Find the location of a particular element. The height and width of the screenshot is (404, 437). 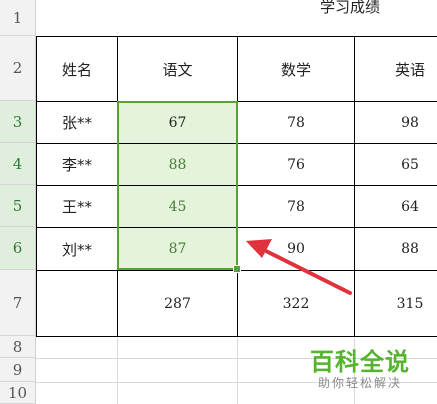

watermark-logo: 百科全说 助你轻松解决 is located at coordinates (368, 372).